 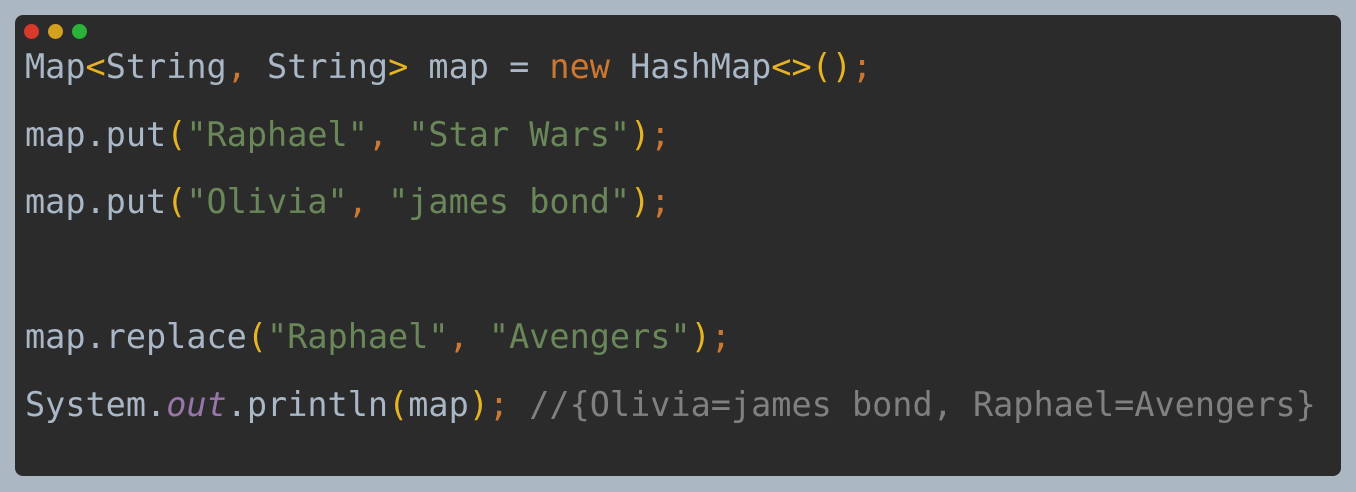 What do you see at coordinates (96, 404) in the screenshot?
I see `code-token: System.` at bounding box center [96, 404].